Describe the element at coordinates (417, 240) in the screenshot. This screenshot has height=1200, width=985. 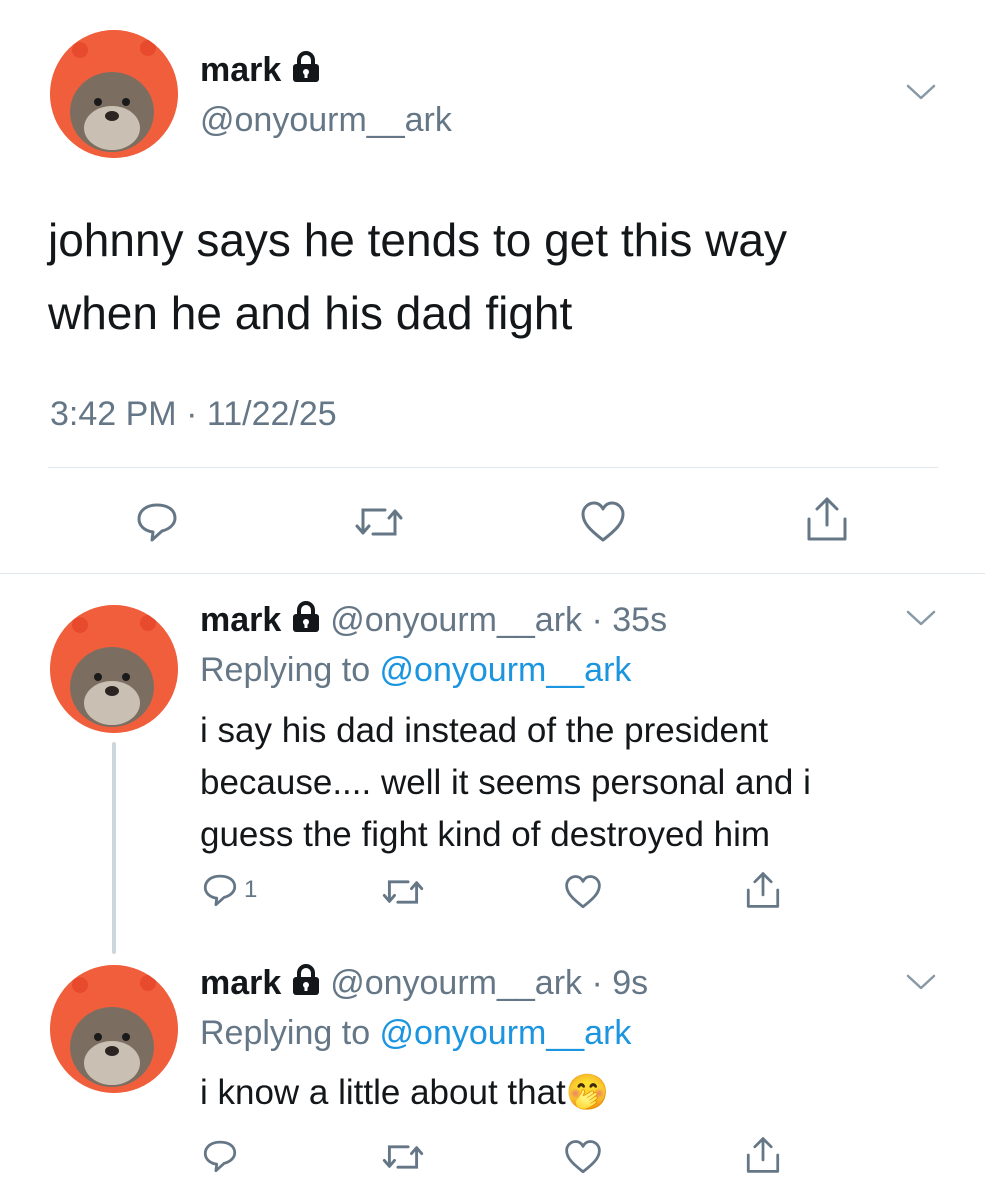
I see `tweet-text-line: johnny says he tends to get this way` at that location.